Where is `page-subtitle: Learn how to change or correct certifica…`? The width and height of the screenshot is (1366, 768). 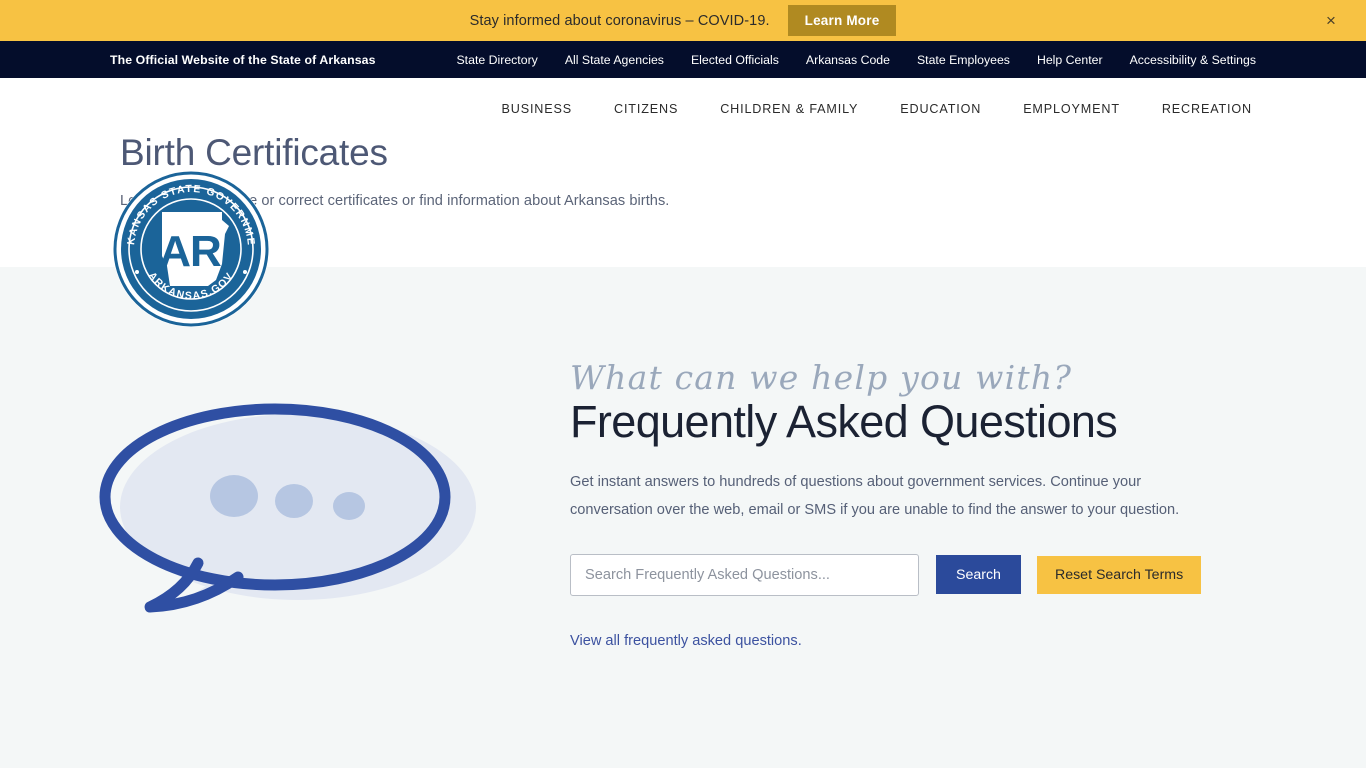
page-subtitle: Learn how to change or correct certifica… is located at coordinates (395, 200).